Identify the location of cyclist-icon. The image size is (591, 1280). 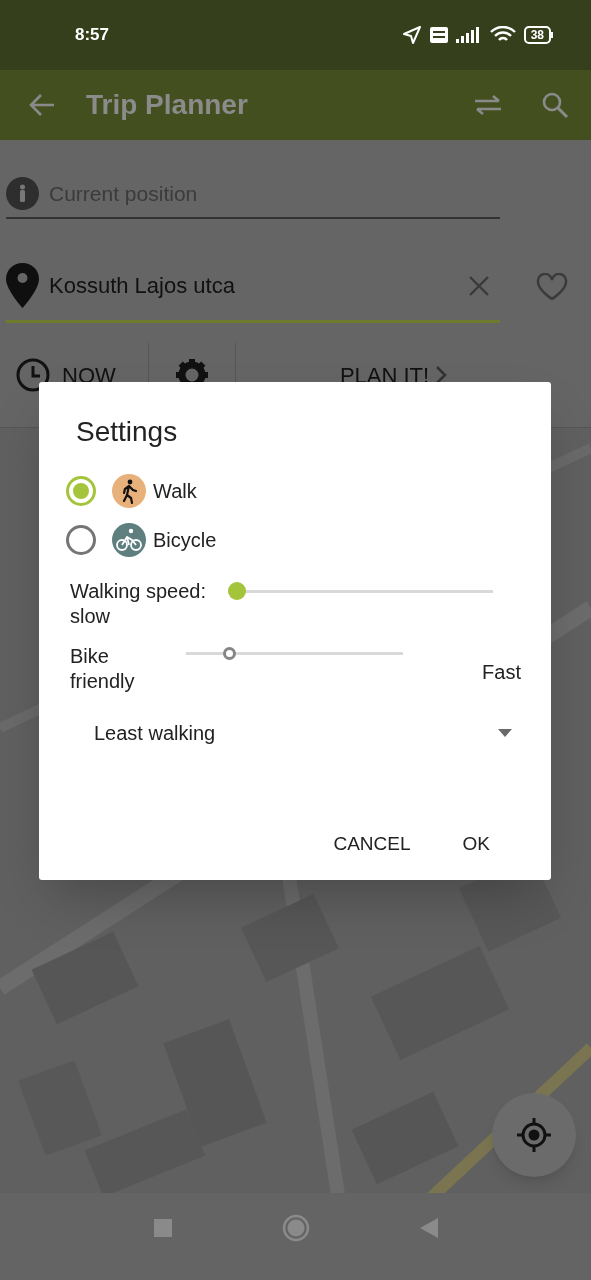
(129, 540).